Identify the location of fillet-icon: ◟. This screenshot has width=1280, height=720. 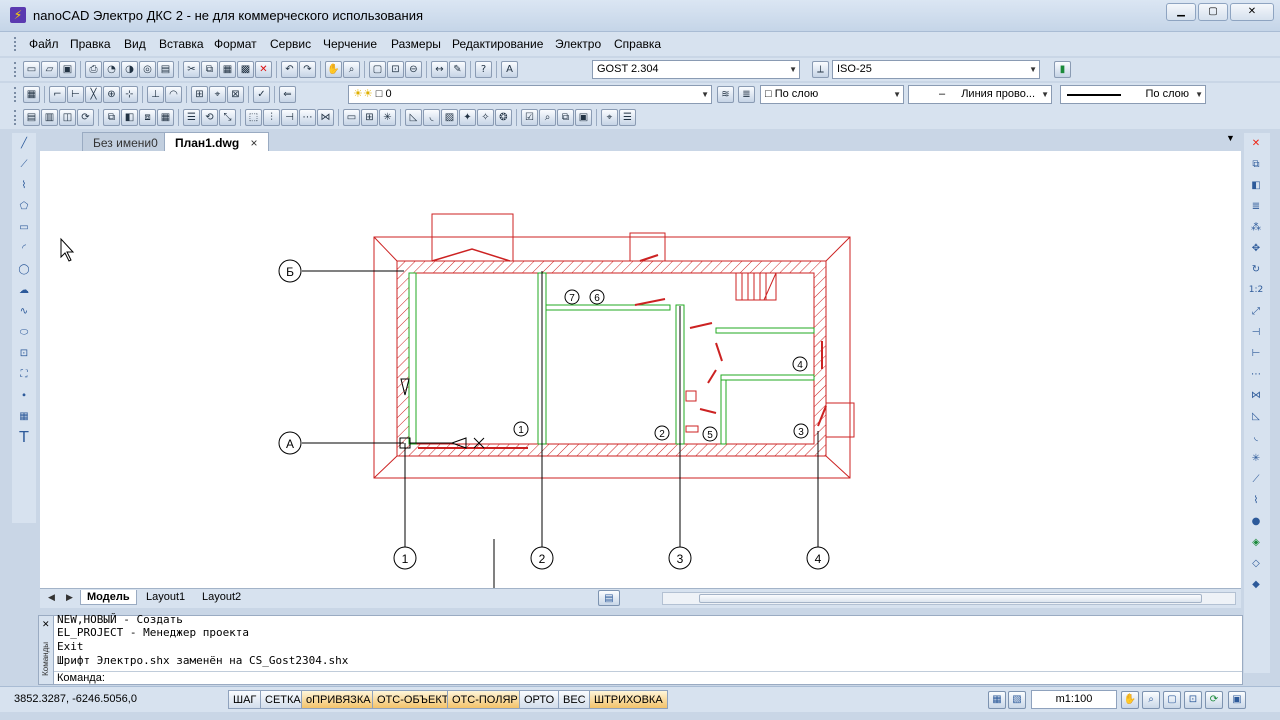
(431, 117).